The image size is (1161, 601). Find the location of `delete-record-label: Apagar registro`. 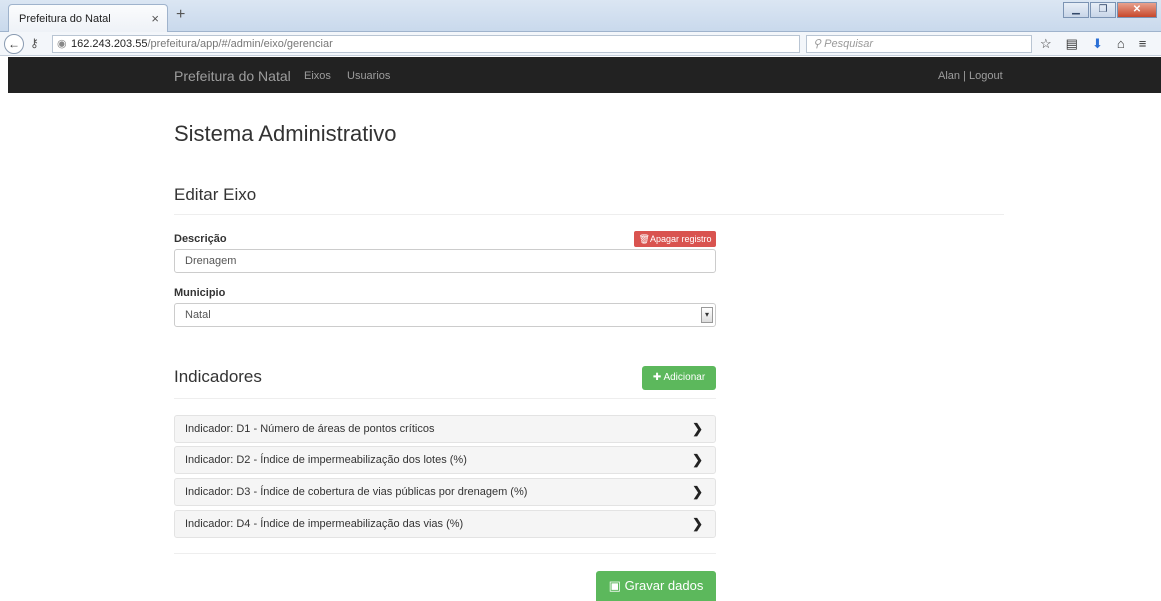

delete-record-label: Apagar registro is located at coordinates (680, 239).